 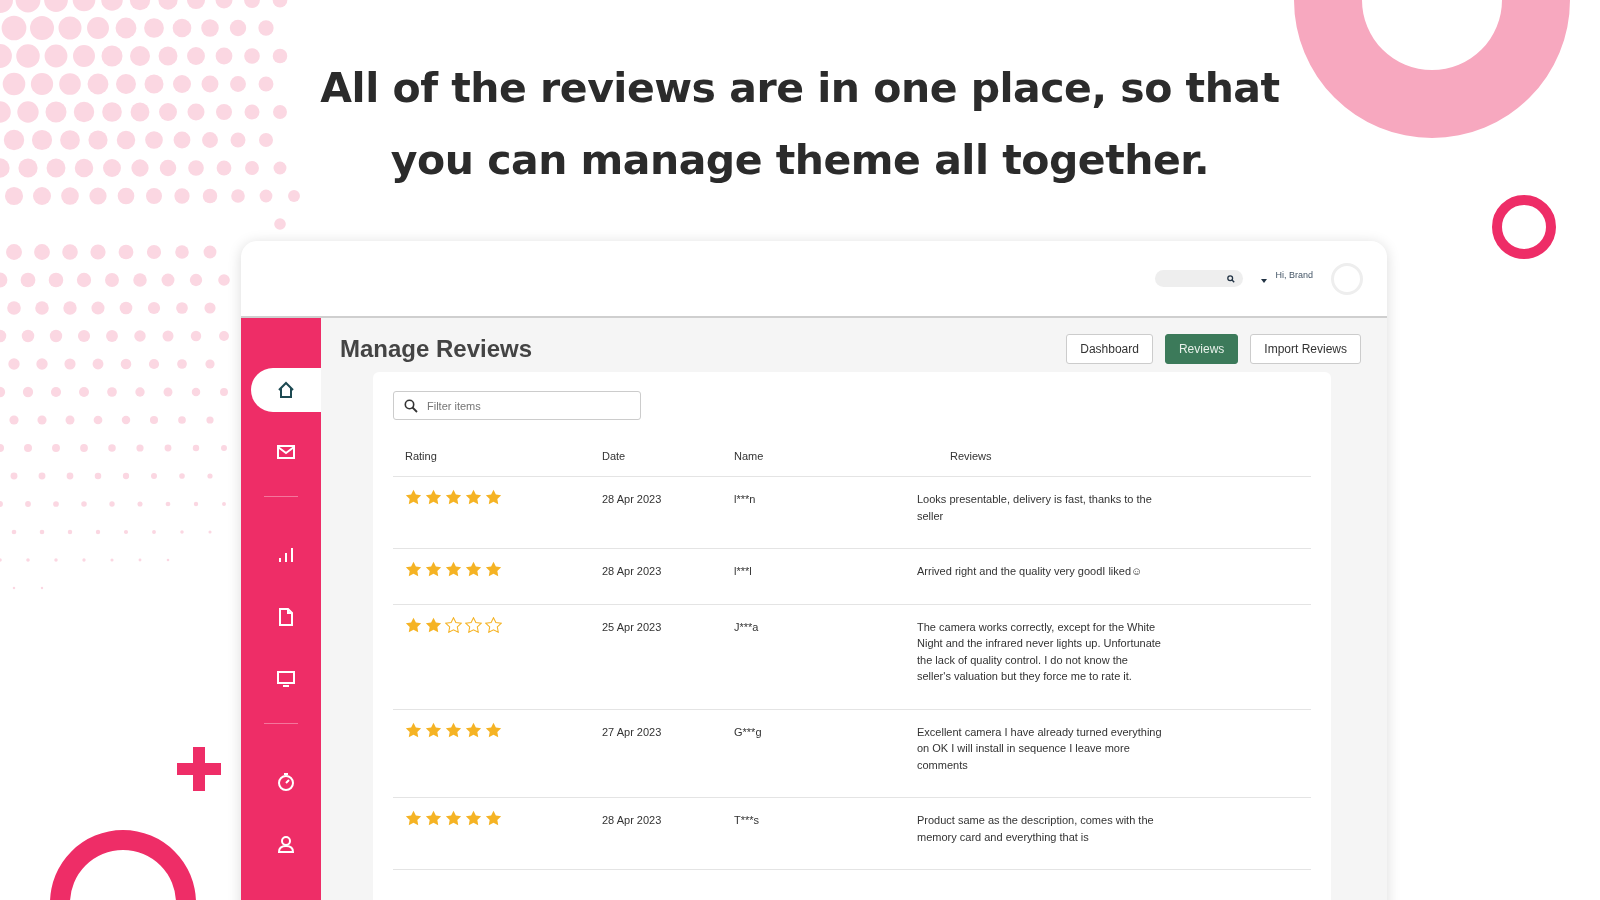 What do you see at coordinates (286, 555) in the screenshot?
I see `bar-chart-icon` at bounding box center [286, 555].